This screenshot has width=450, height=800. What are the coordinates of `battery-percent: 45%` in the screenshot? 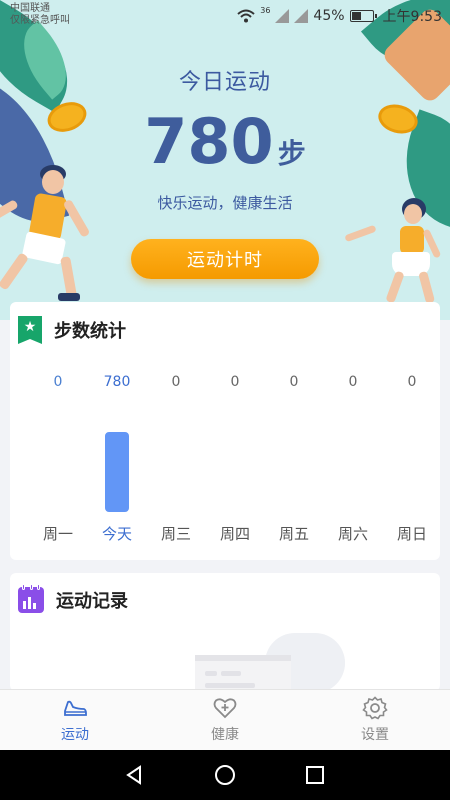 It's located at (329, 16).